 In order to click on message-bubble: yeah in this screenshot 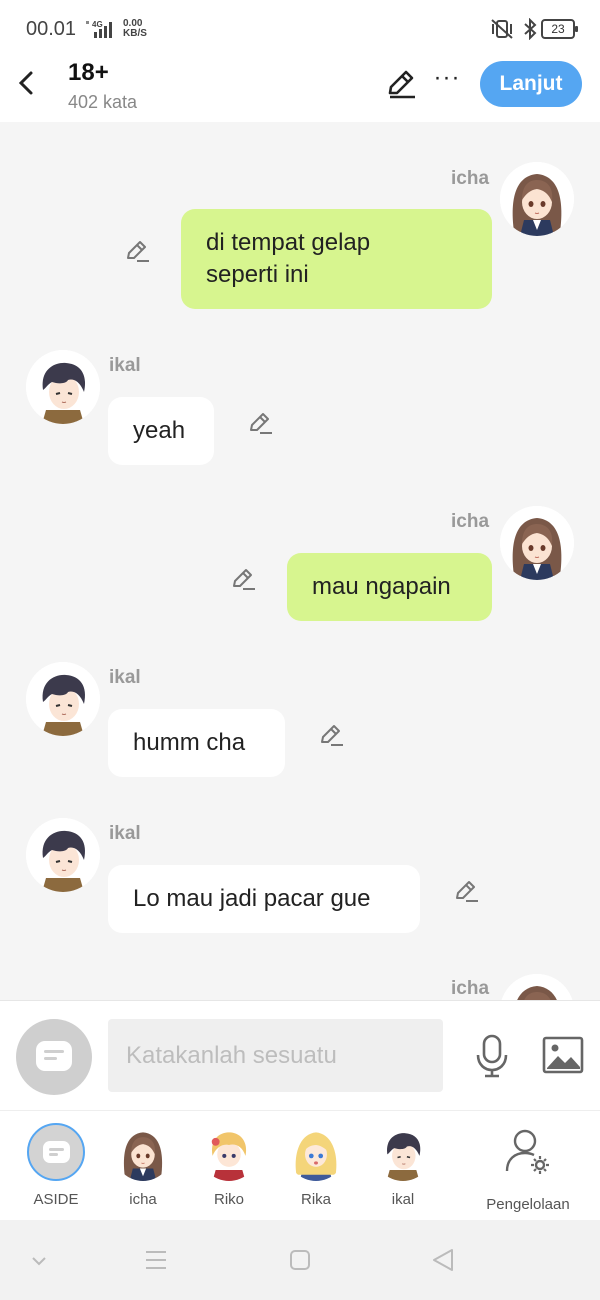, I will do `click(161, 431)`.